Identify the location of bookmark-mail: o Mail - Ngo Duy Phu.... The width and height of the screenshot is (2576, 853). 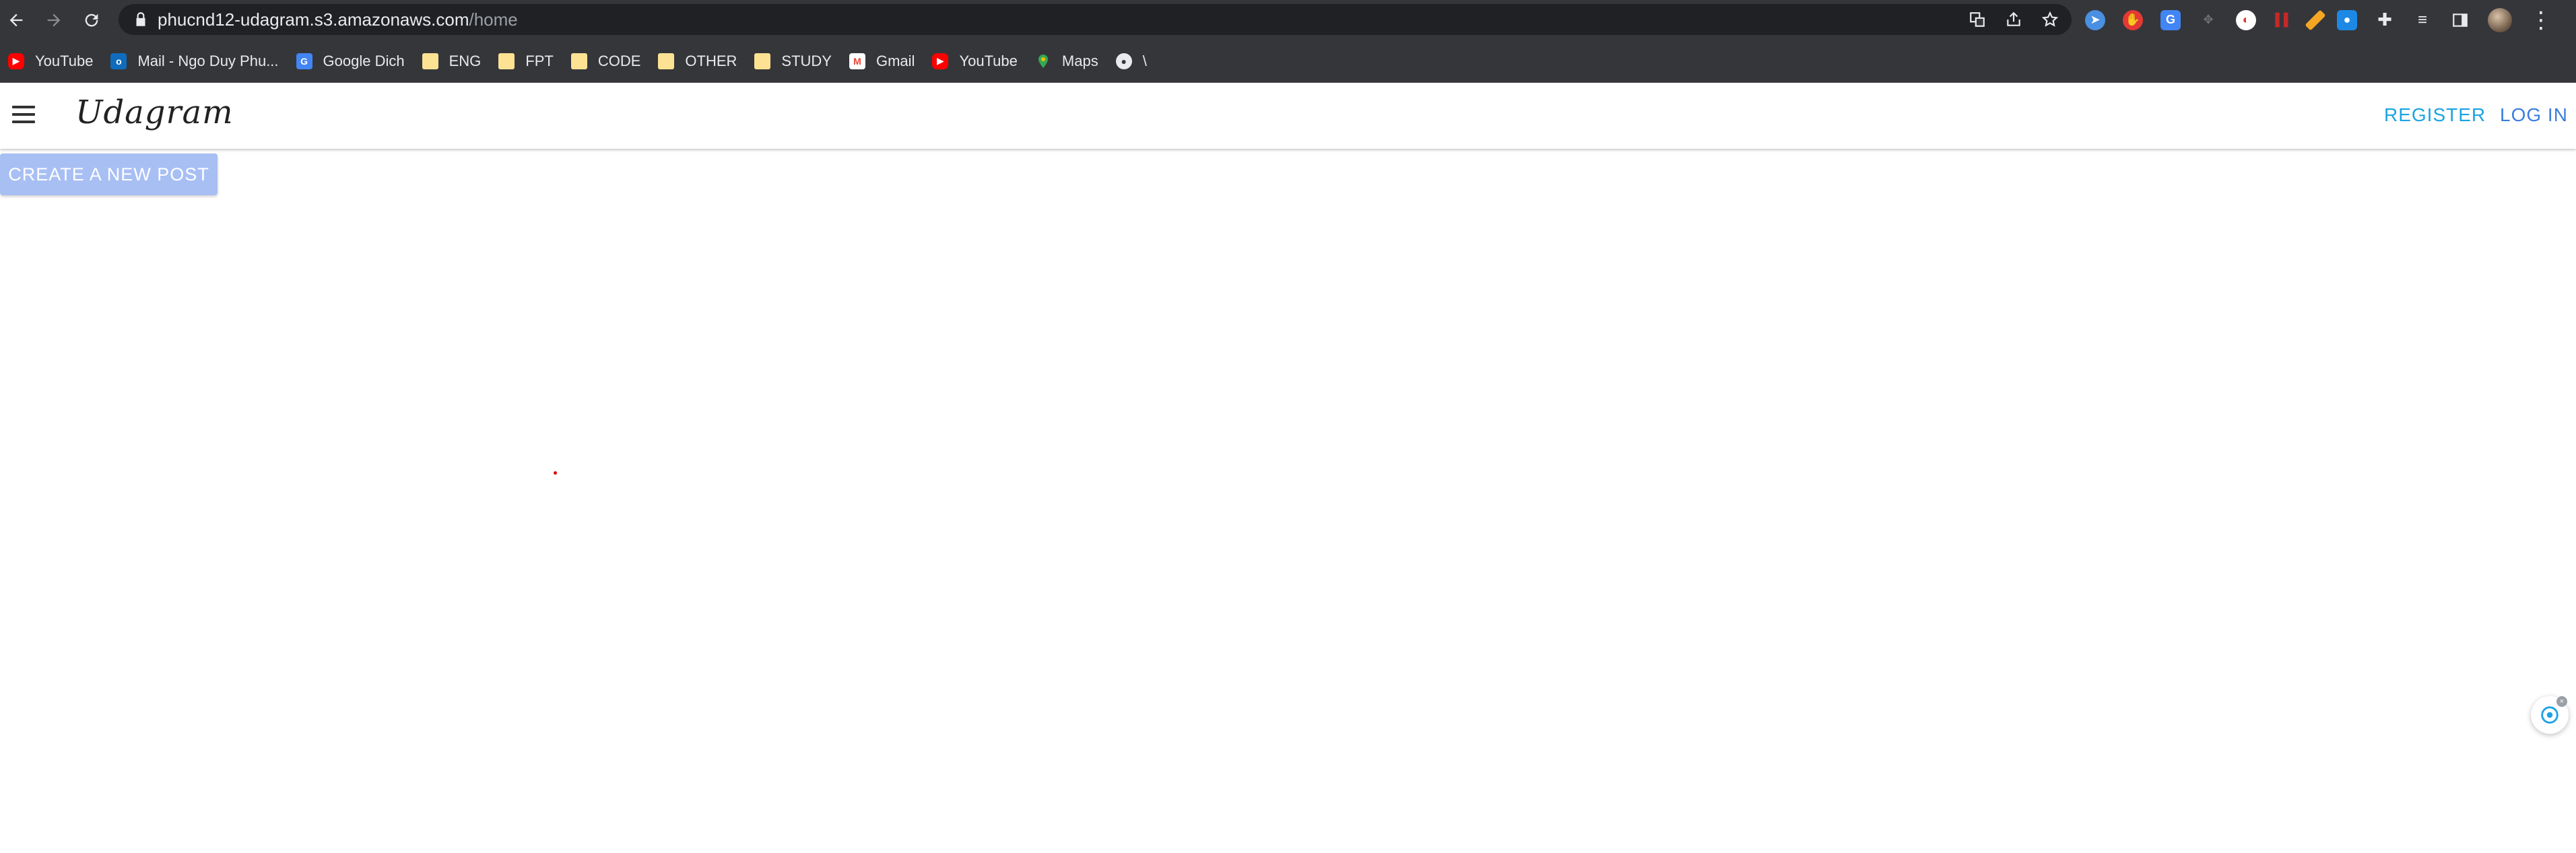
(195, 61).